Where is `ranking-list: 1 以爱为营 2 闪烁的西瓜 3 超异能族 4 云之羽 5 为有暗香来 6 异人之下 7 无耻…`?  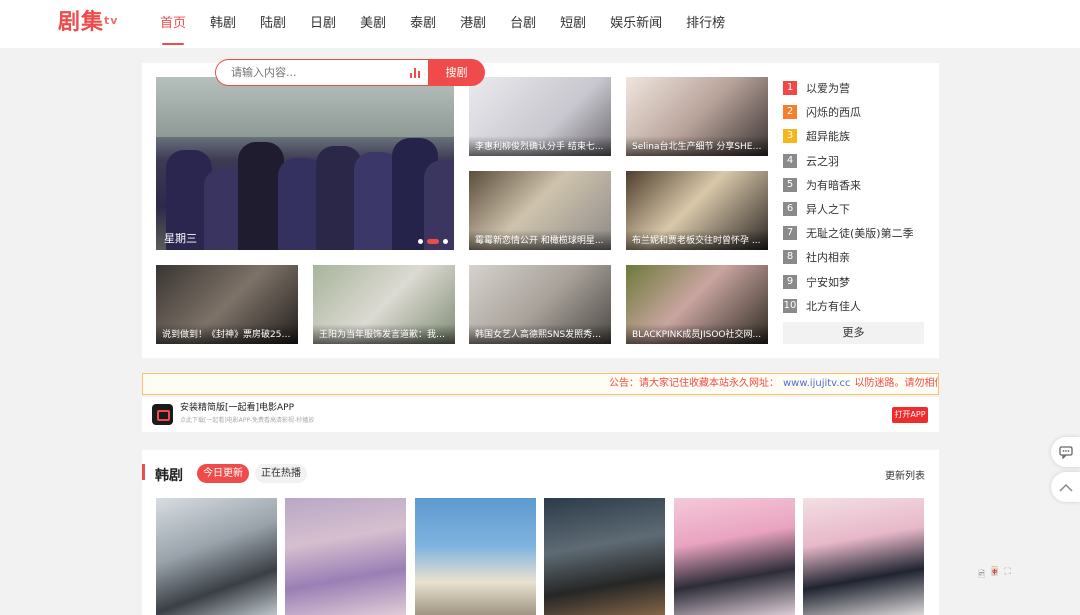 ranking-list: 1 以爱为营 2 闪烁的西瓜 3 超异能族 4 云之羽 5 为有暗香来 6 异人之下 7 无耻… is located at coordinates (863, 197).